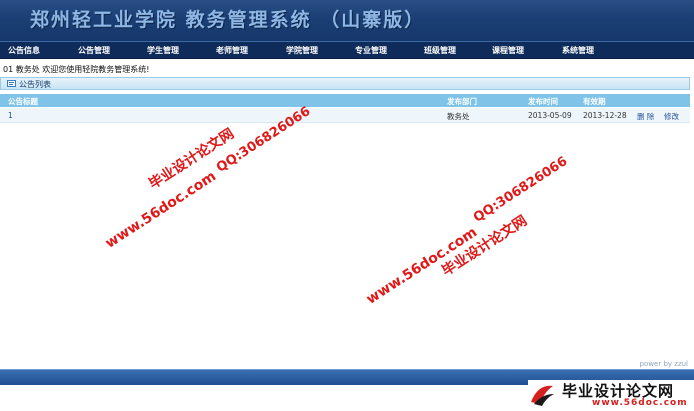 This screenshot has width=694, height=411. I want to click on column-header-publish-date: 发布时间, so click(543, 101).